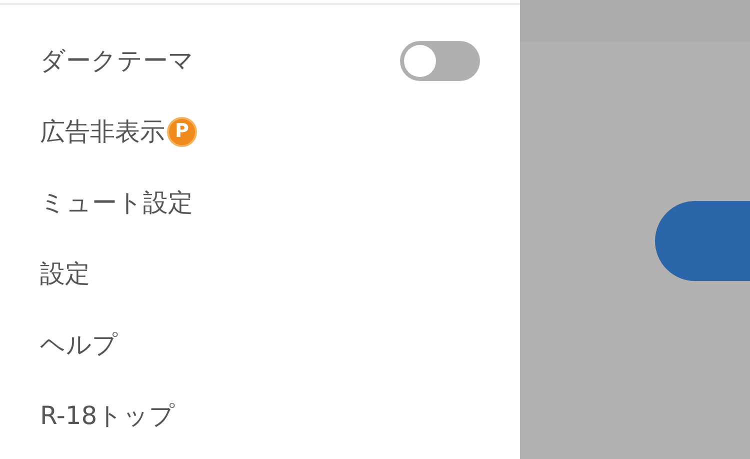  Describe the element at coordinates (182, 131) in the screenshot. I see `premium-badge: P` at that location.